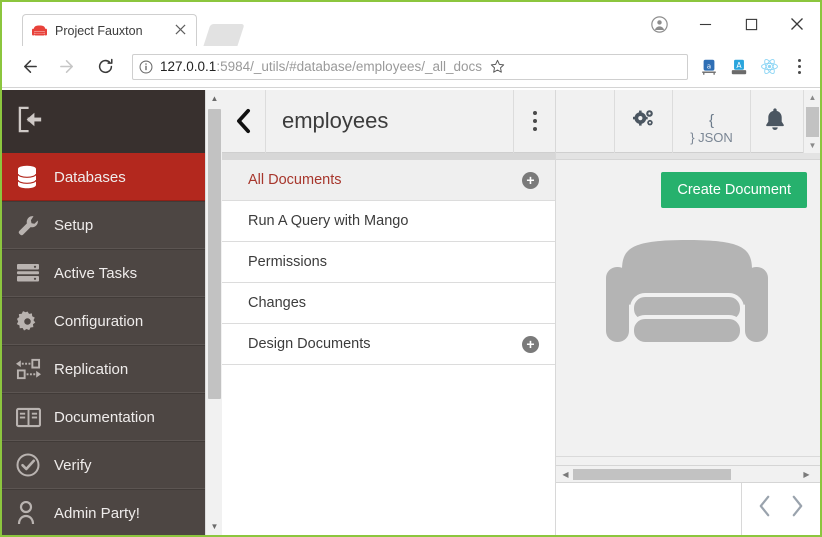 This screenshot has width=822, height=537. Describe the element at coordinates (67, 67) in the screenshot. I see `forward-arrow-icon` at that location.